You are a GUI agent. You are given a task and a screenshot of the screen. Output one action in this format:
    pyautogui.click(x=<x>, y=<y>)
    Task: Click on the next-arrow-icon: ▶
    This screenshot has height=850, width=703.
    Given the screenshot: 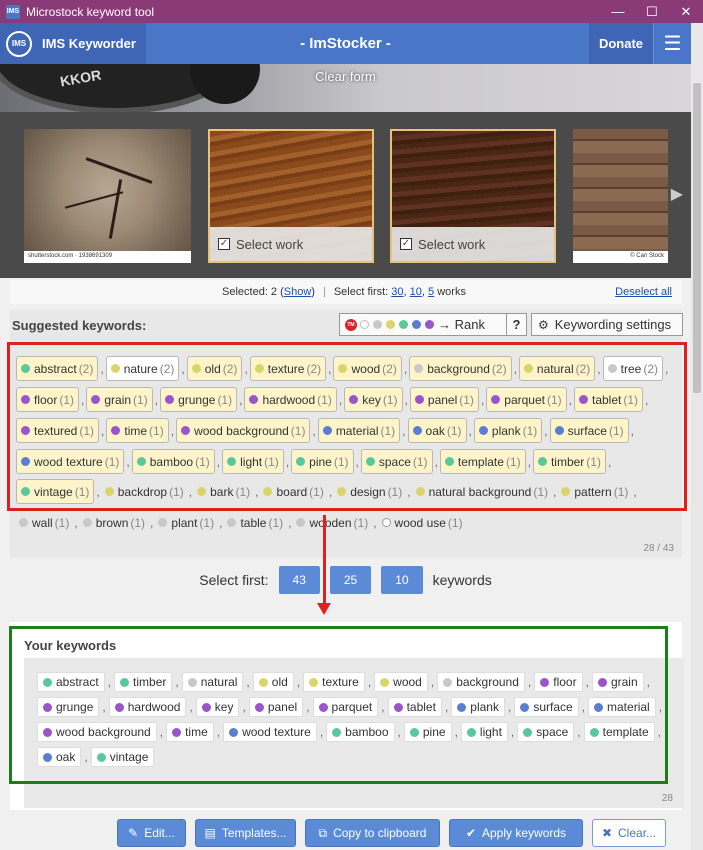 What is the action you would take?
    pyautogui.click(x=677, y=194)
    